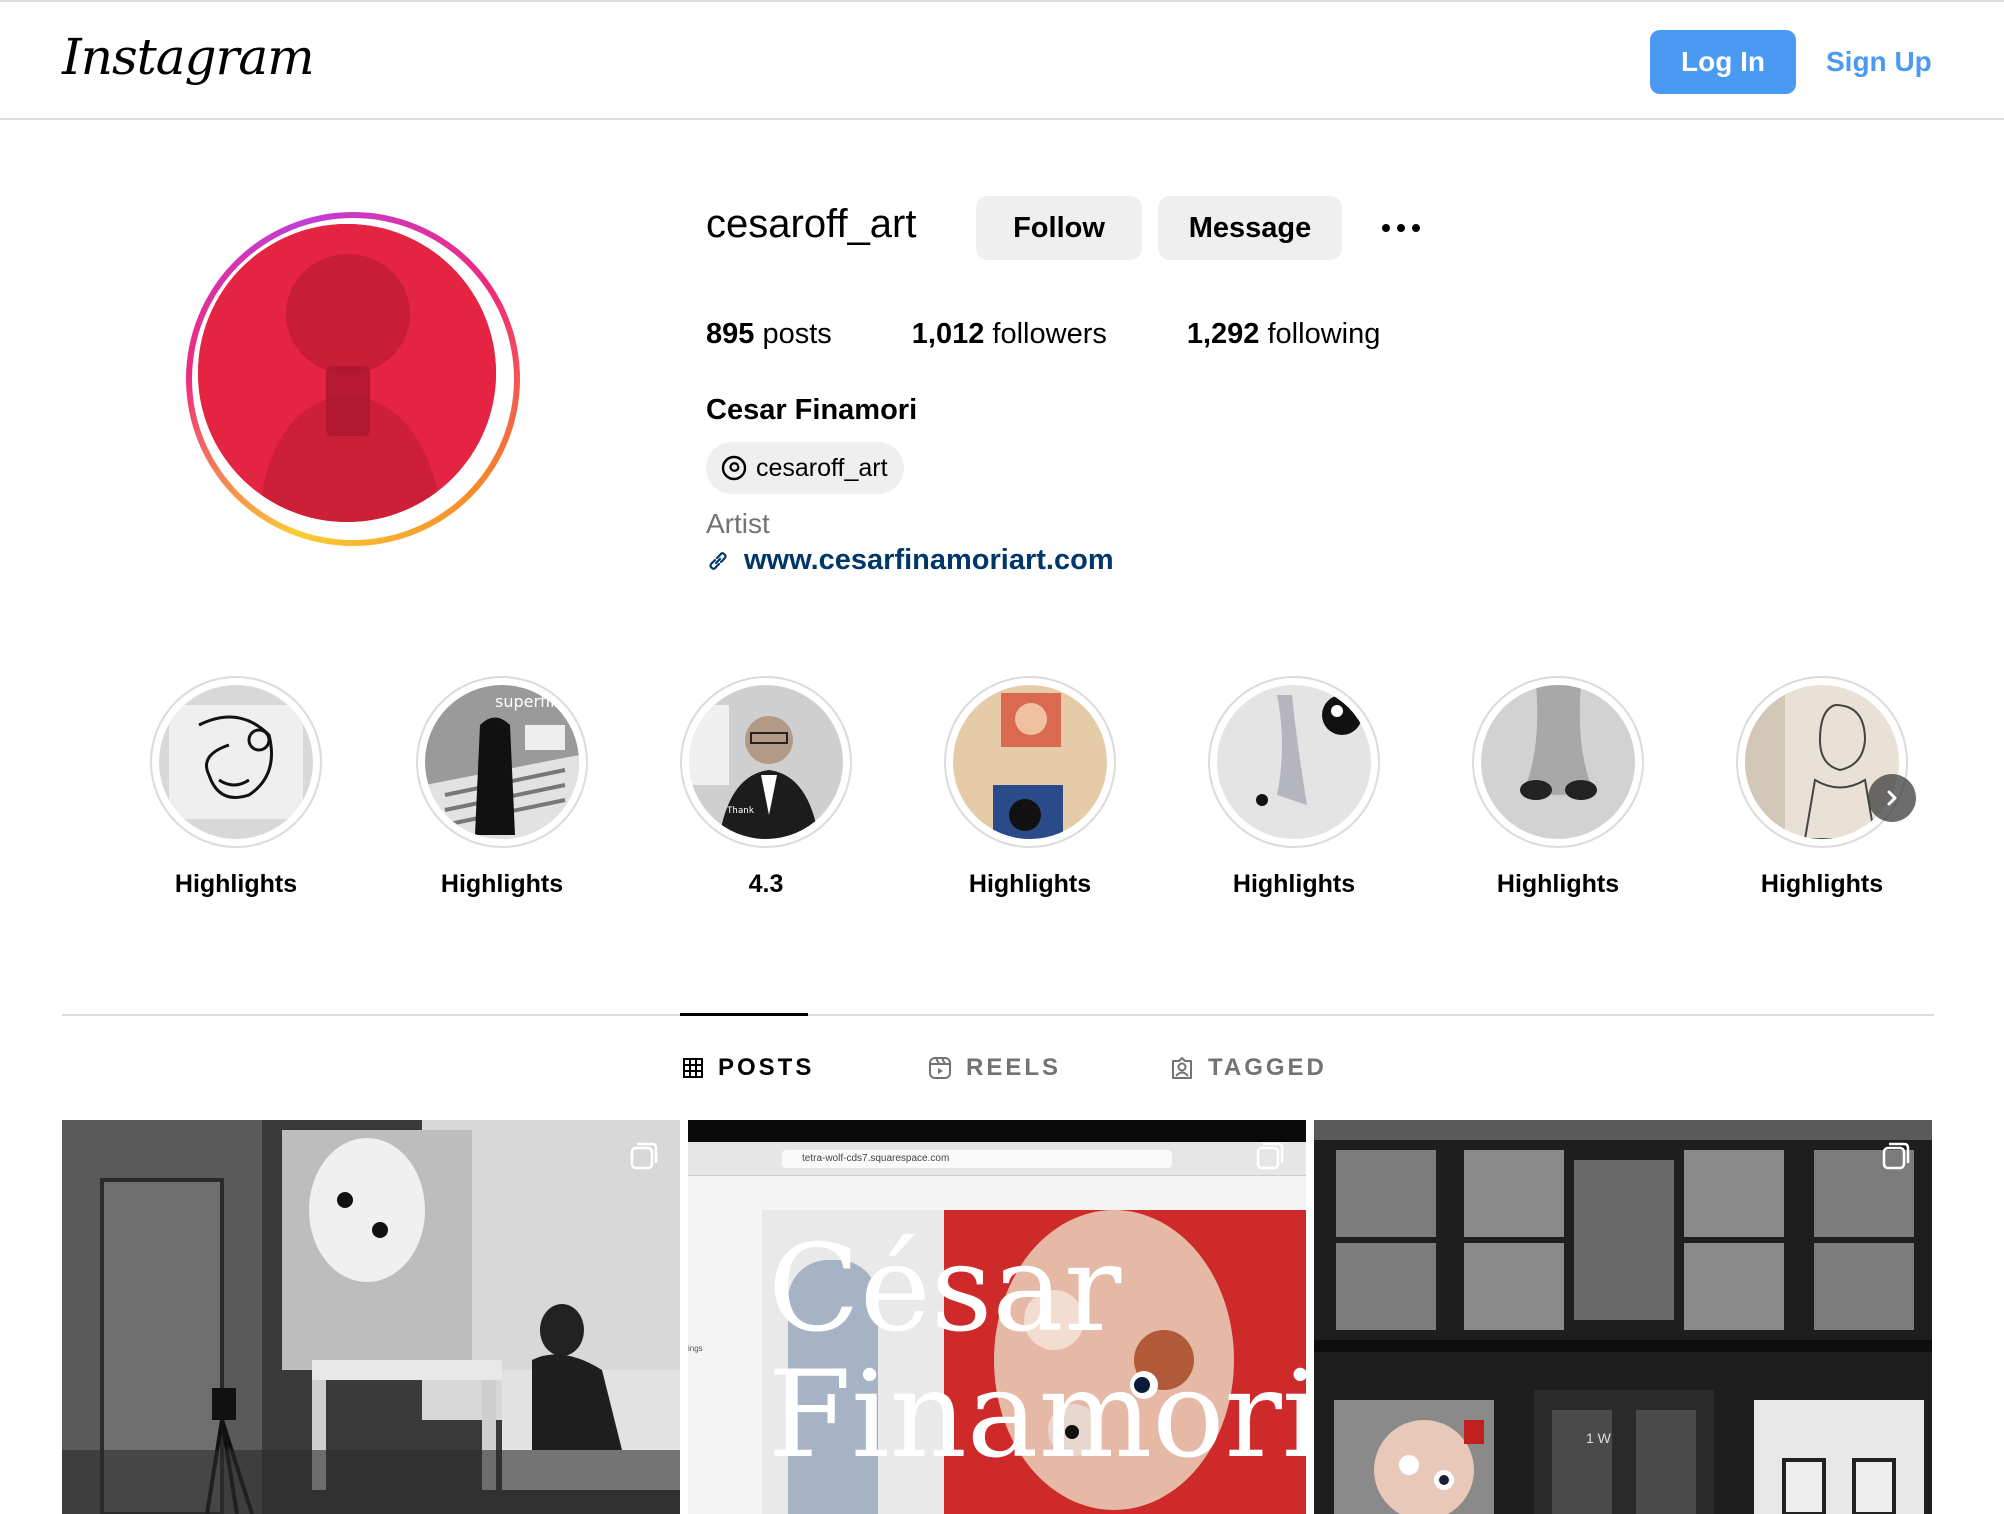 This screenshot has height=1514, width=2004. I want to click on avatar, so click(347, 373).